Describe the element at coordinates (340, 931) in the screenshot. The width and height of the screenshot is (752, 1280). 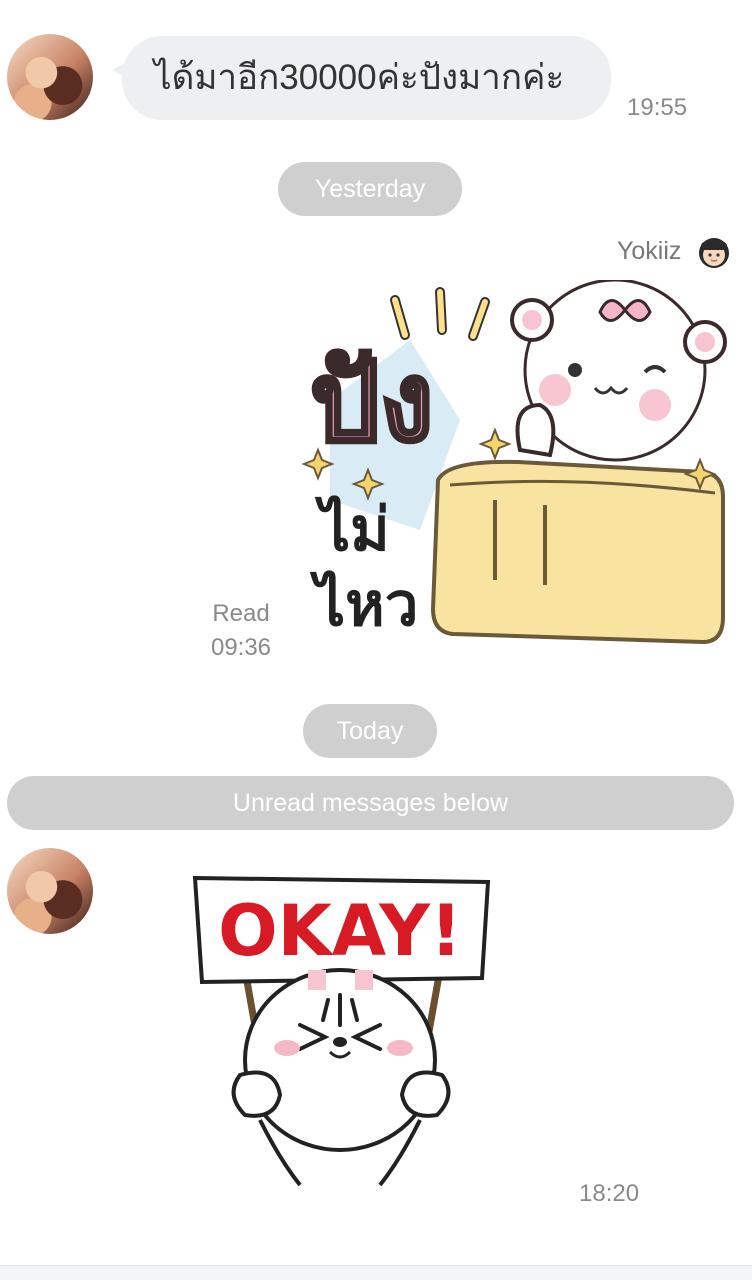
I see `sign-text: OKAY!` at that location.